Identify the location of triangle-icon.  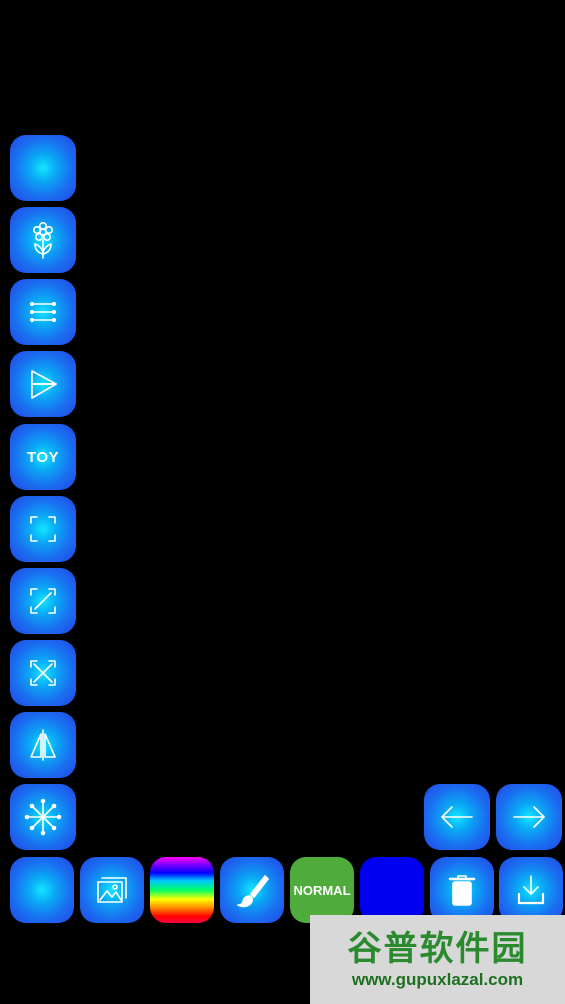
(44, 384).